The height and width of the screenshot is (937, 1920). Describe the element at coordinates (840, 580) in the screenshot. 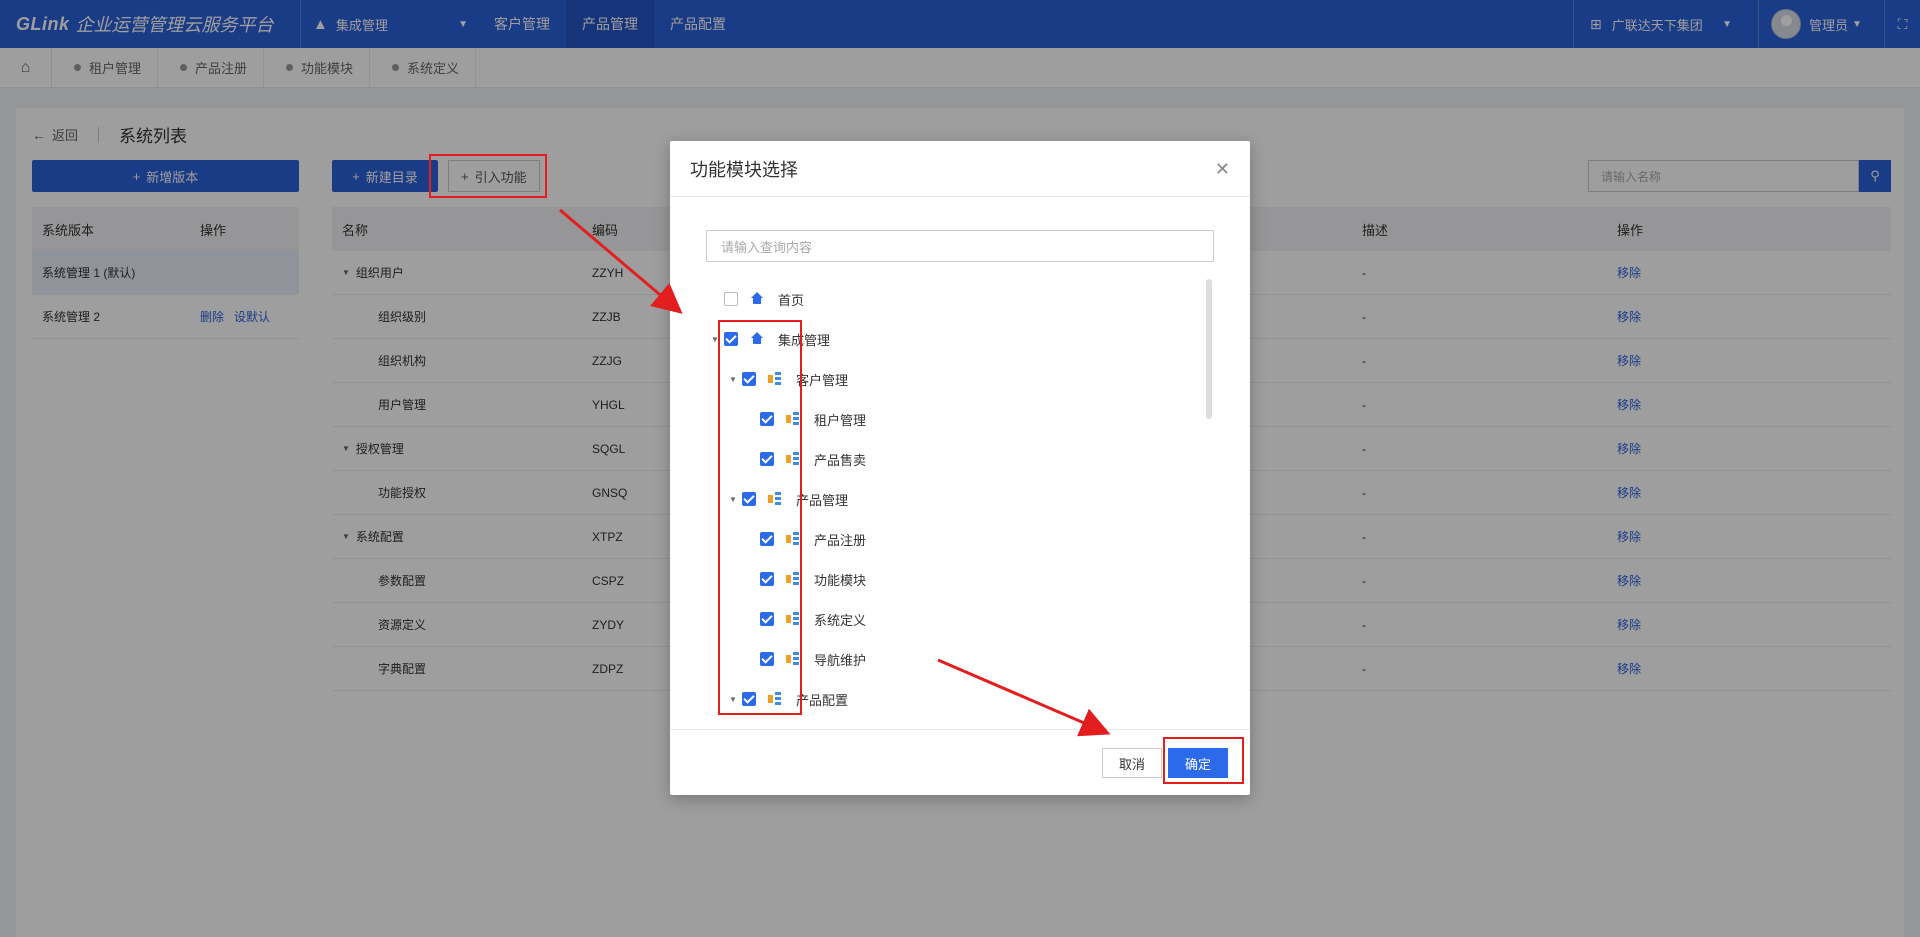

I see `tree-node-label: 功能模块` at that location.